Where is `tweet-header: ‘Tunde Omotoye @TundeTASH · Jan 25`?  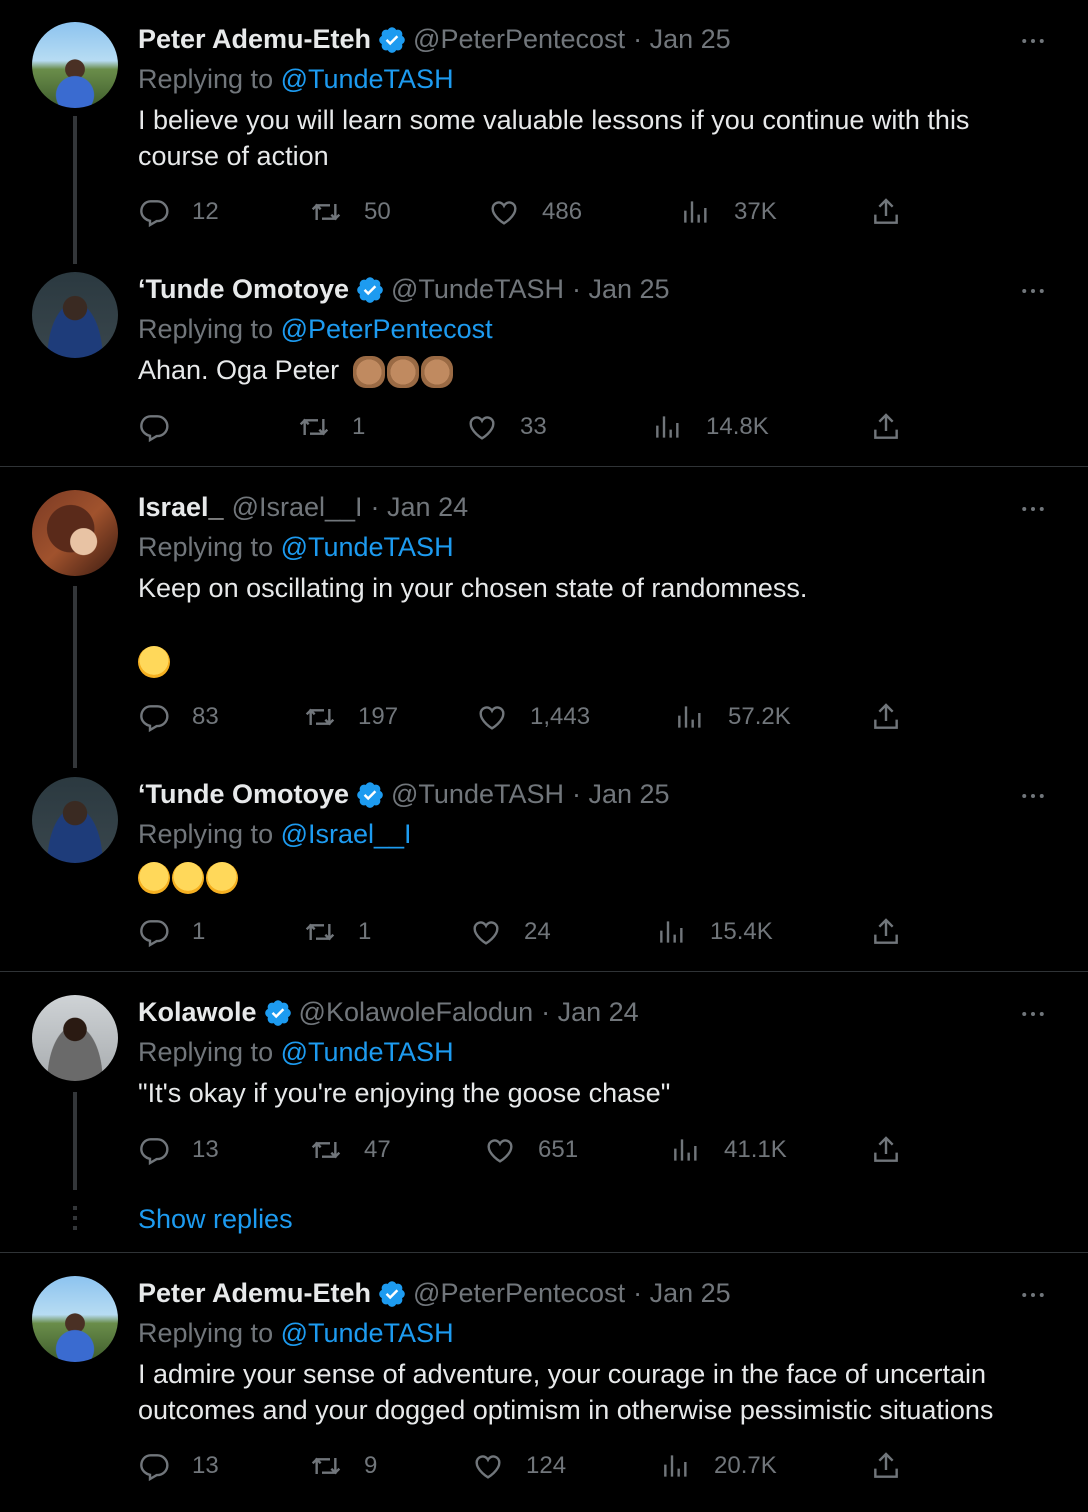
tweet-header: ‘Tunde Omotoye @TundeTASH · Jan 25 is located at coordinates (404, 794).